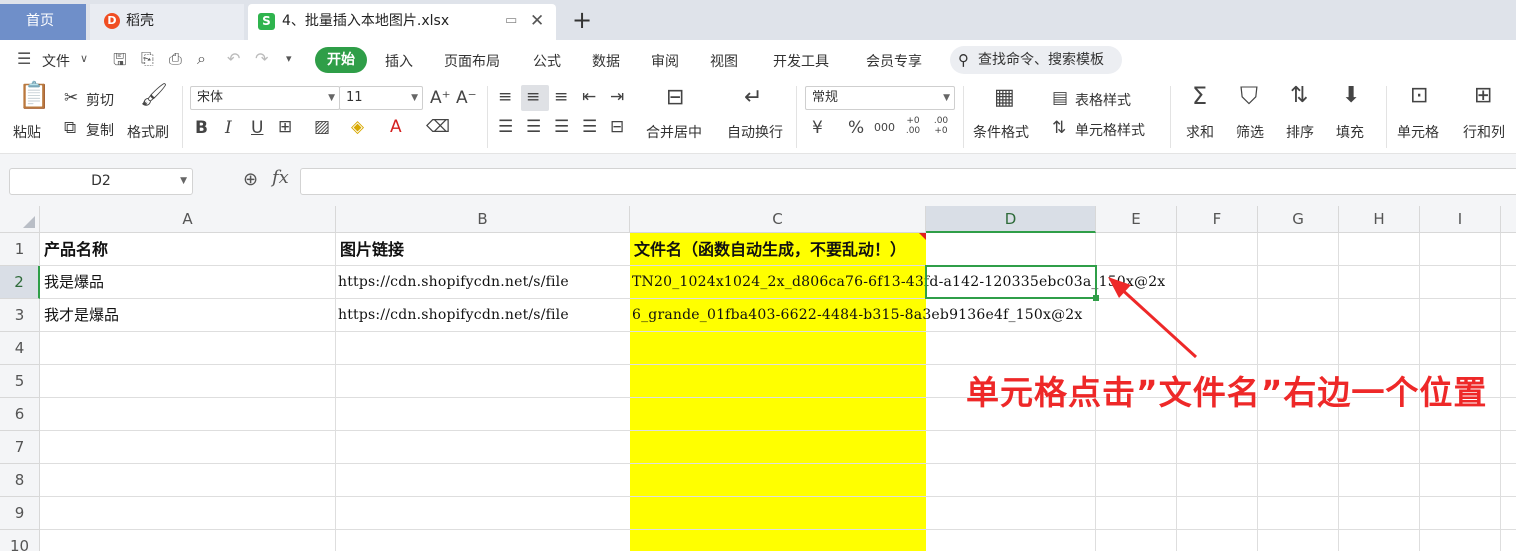 This screenshot has height=551, width=1516. What do you see at coordinates (817, 128) in the screenshot?
I see `currency-button: ¥` at bounding box center [817, 128].